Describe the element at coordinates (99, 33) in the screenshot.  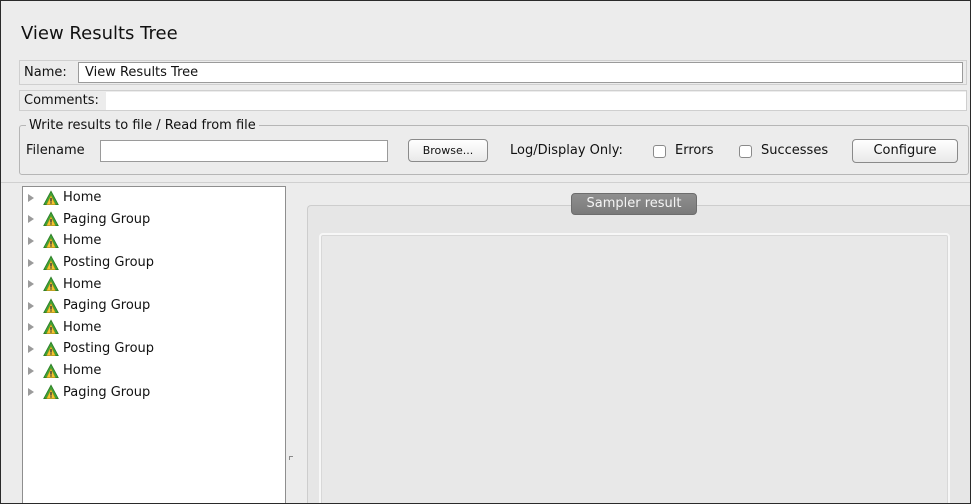
I see `panel-title: View Results Tree` at that location.